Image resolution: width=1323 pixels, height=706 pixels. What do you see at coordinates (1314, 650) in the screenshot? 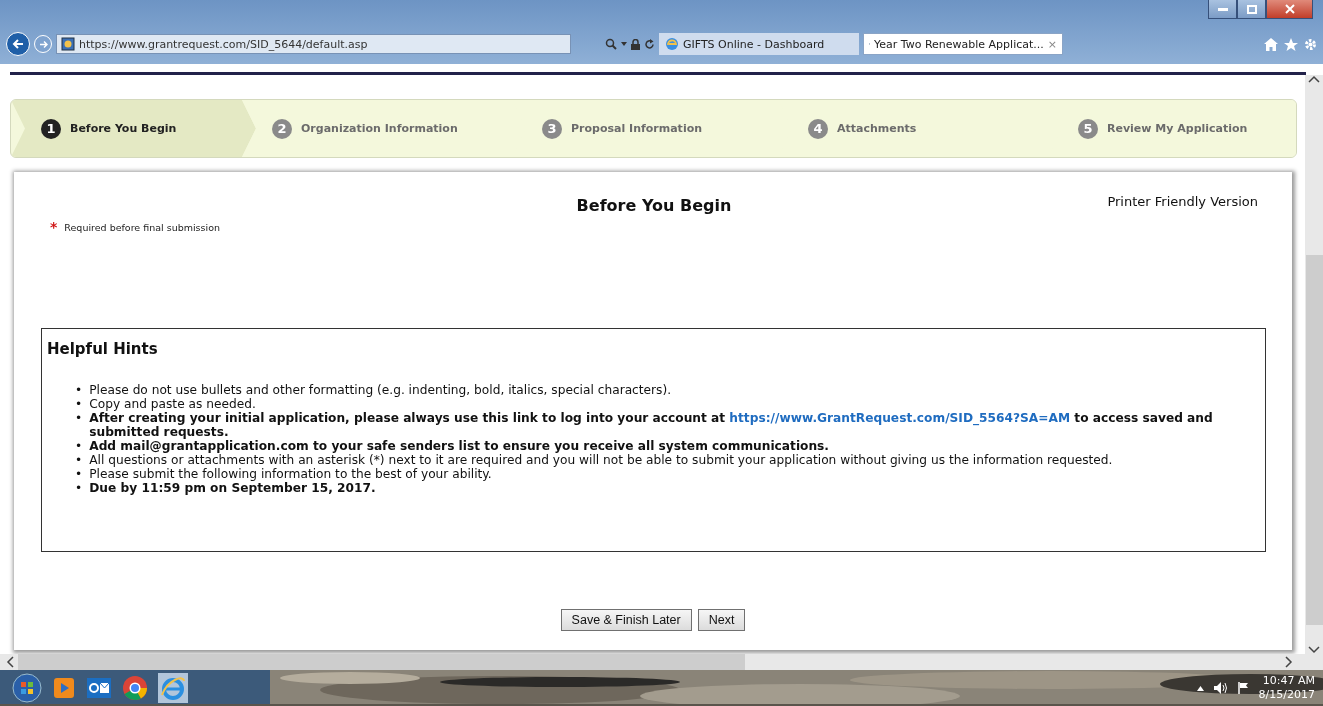
I see `scroll-down-icon` at bounding box center [1314, 650].